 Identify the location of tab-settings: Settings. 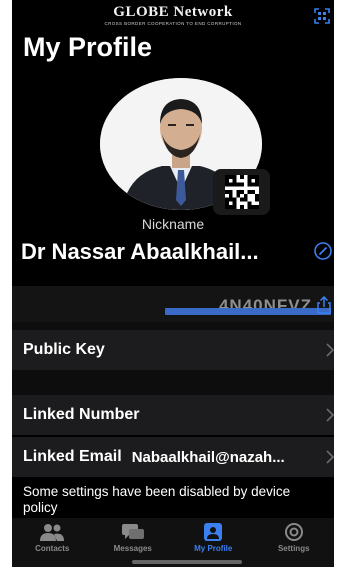
(294, 537).